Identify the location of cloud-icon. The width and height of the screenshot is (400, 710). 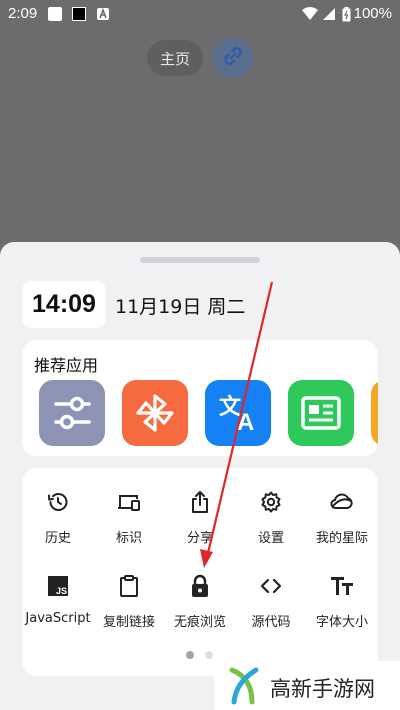
(341, 501).